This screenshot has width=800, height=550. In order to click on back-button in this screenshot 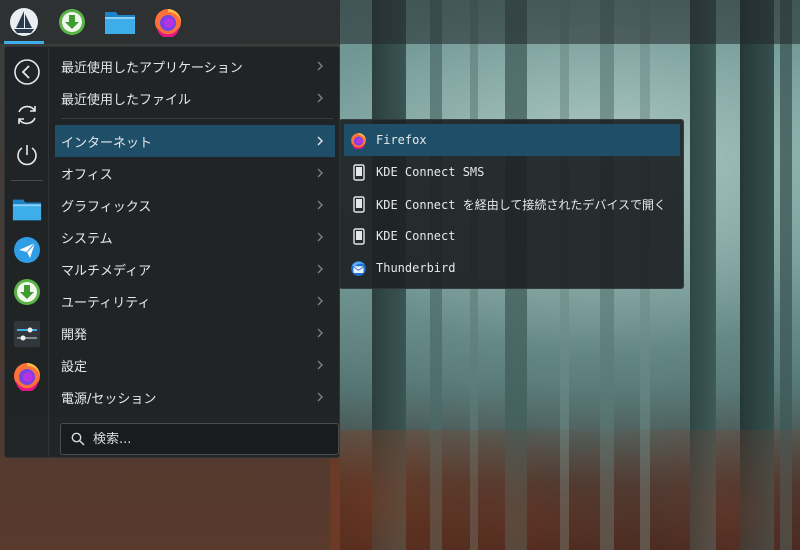, I will do `click(27, 72)`.